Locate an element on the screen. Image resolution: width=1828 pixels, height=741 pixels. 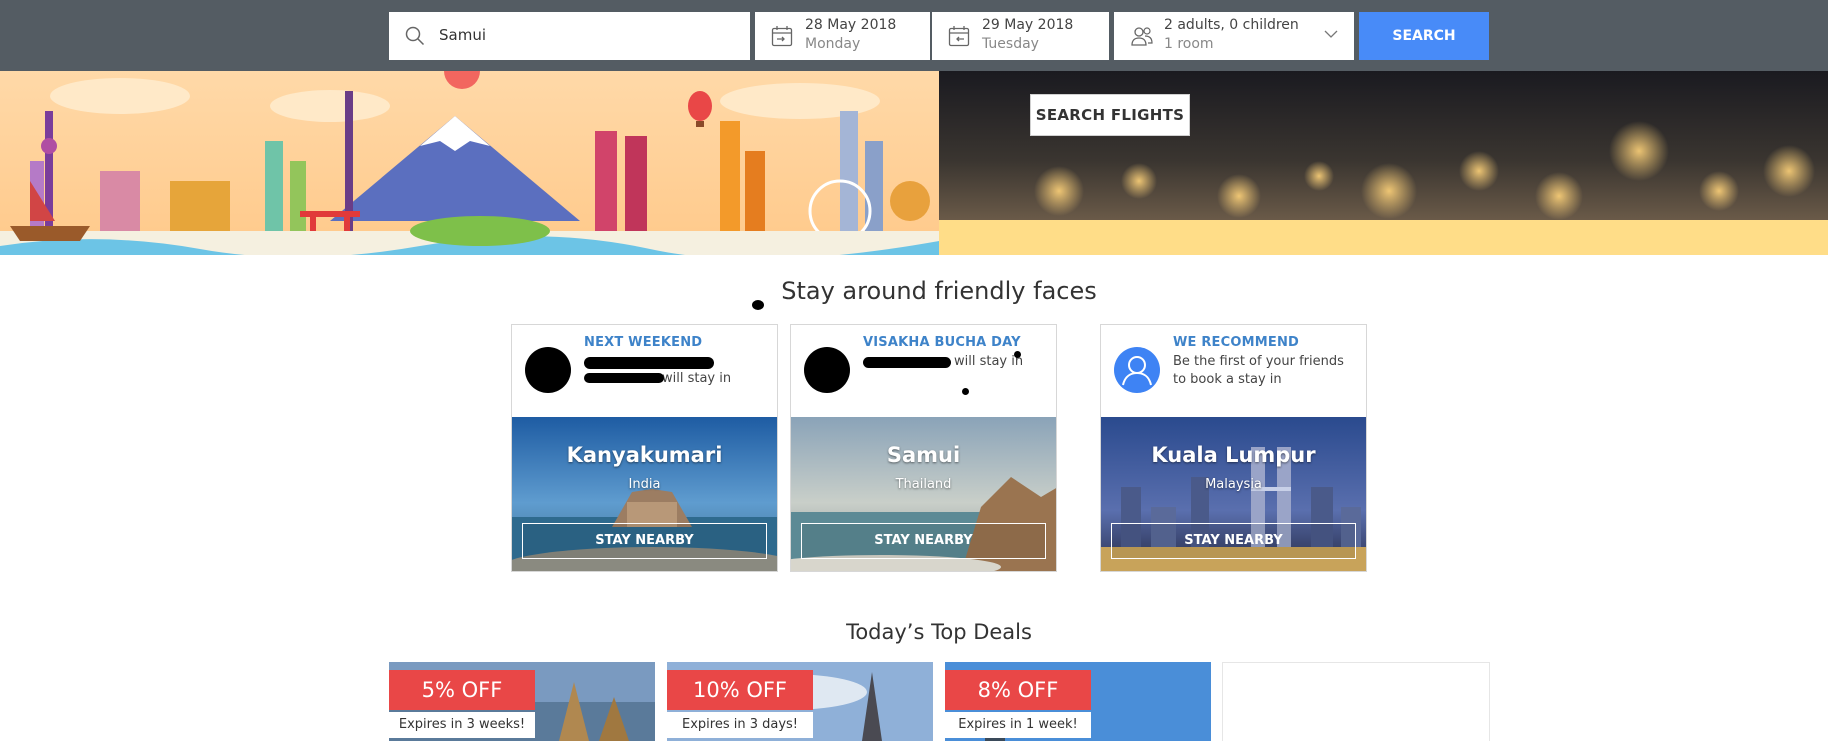
checkin-day: Monday is located at coordinates (833, 44).